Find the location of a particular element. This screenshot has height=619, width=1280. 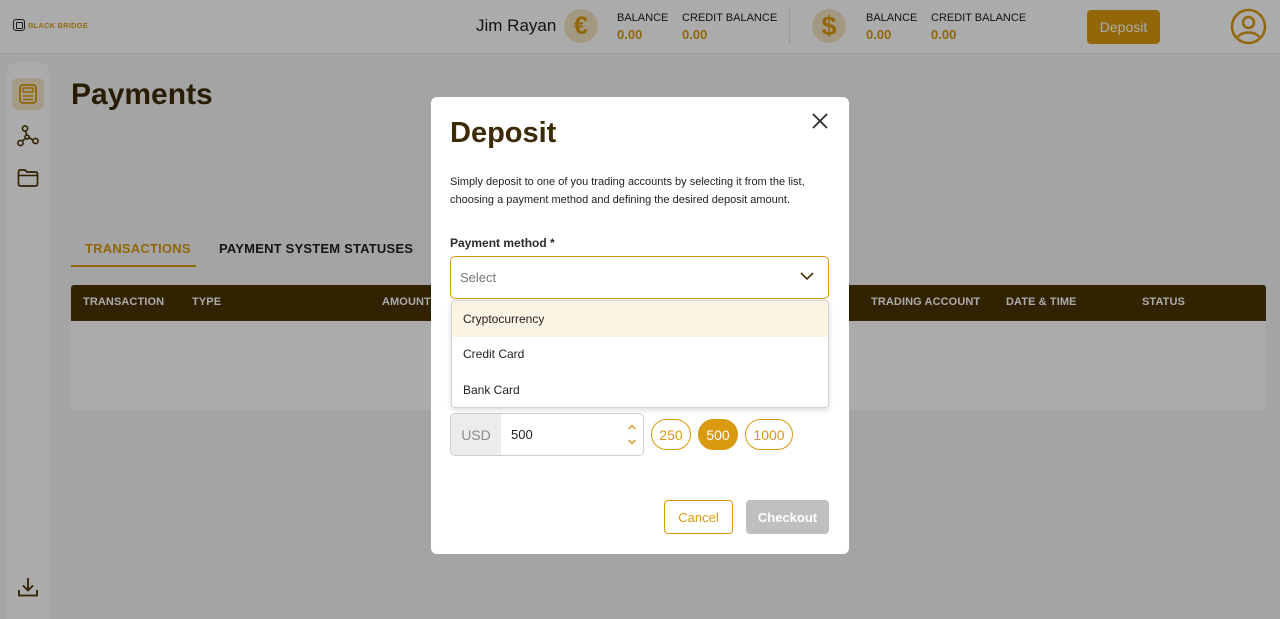

modal-title: Deposit is located at coordinates (503, 133).